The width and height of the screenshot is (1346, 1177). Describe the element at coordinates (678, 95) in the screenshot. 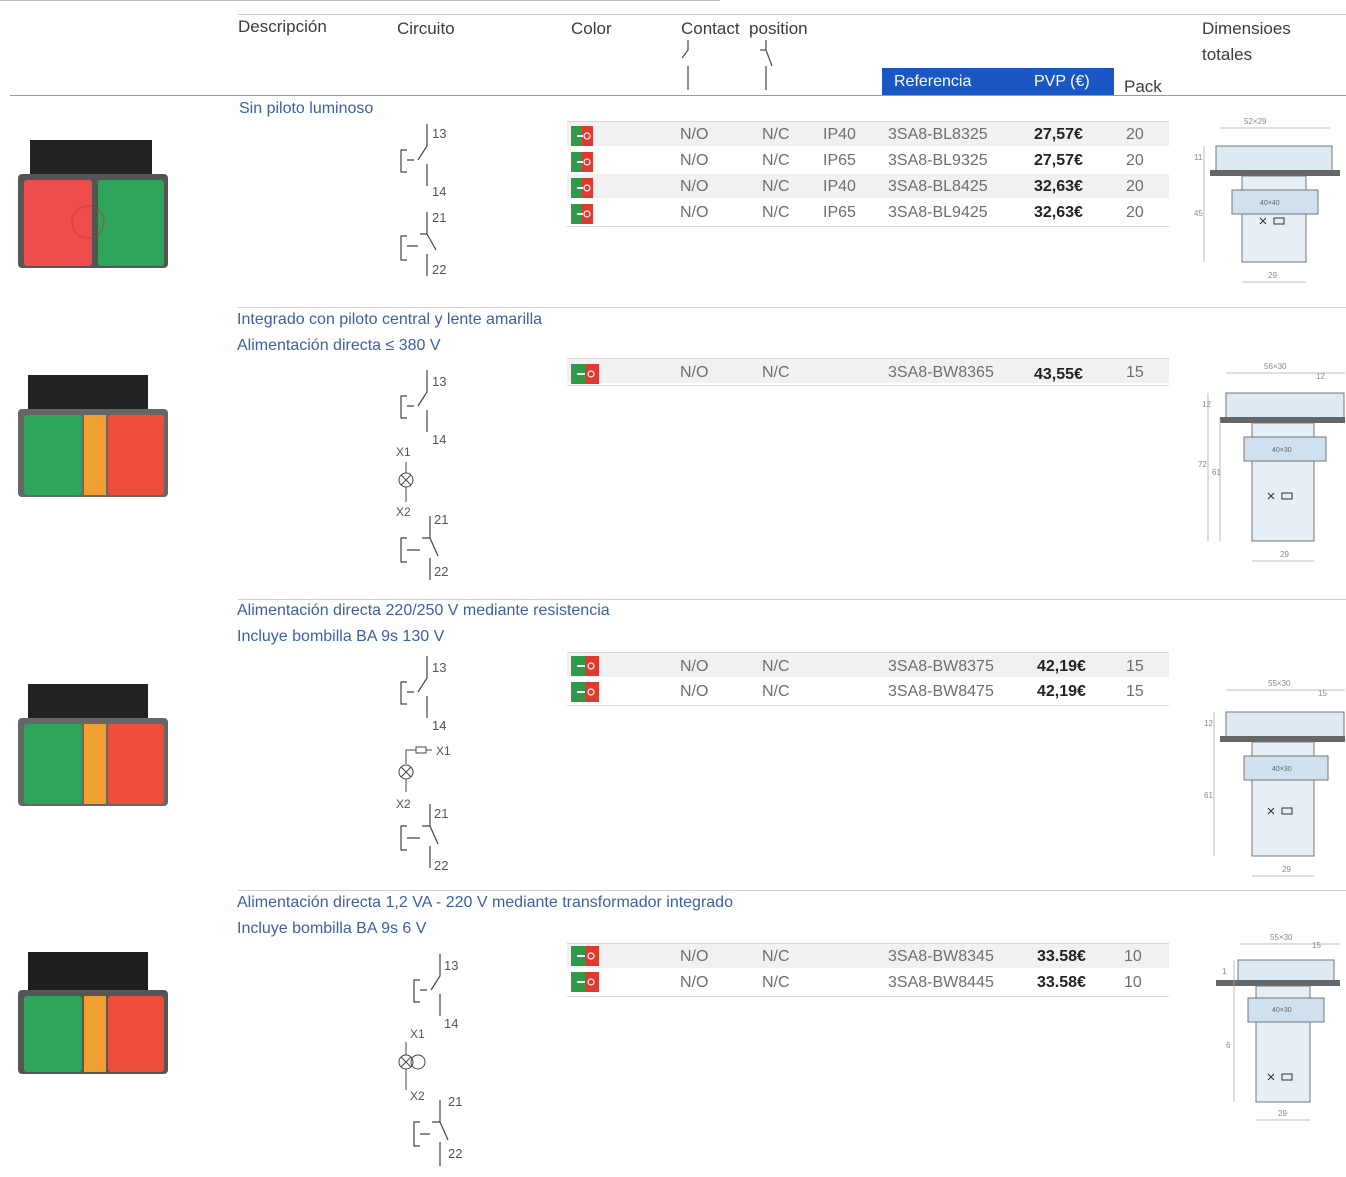

I see `header-bottom-rule` at that location.